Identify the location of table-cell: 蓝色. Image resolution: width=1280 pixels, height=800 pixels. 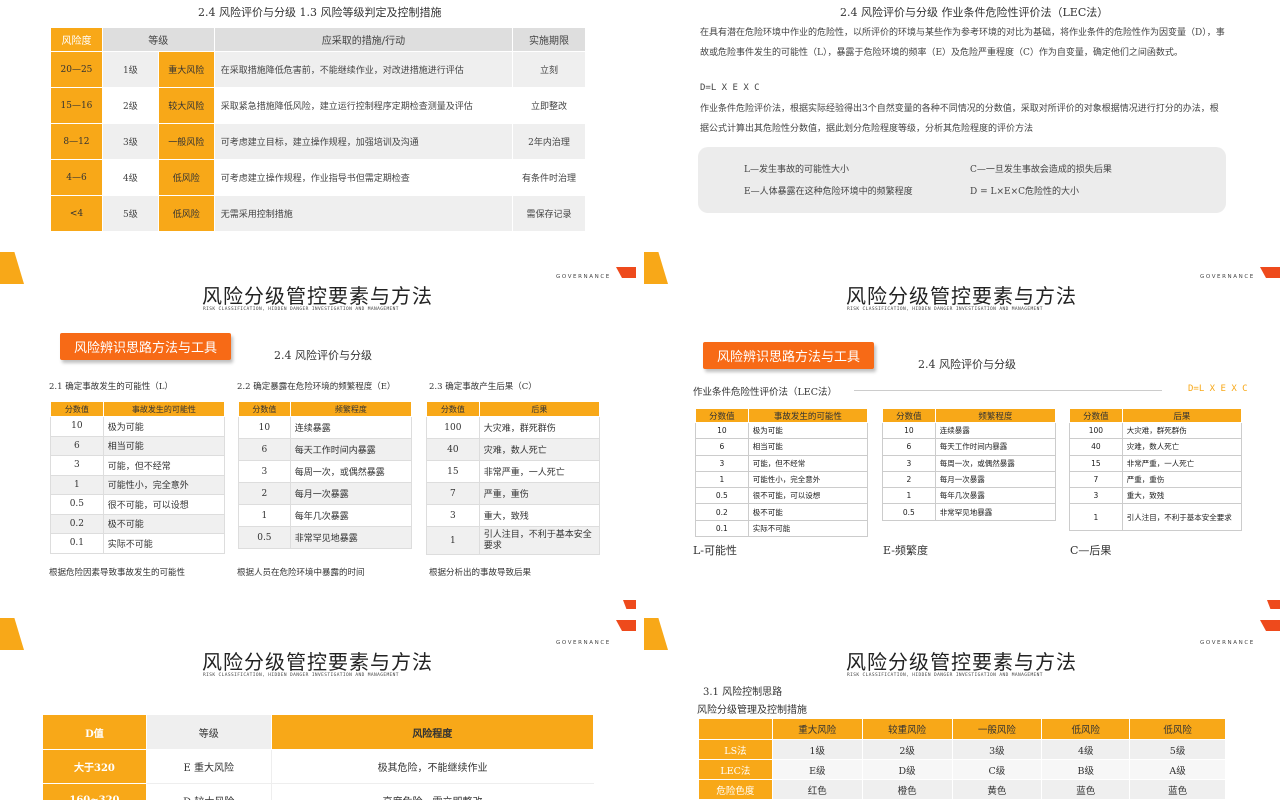
(1177, 789).